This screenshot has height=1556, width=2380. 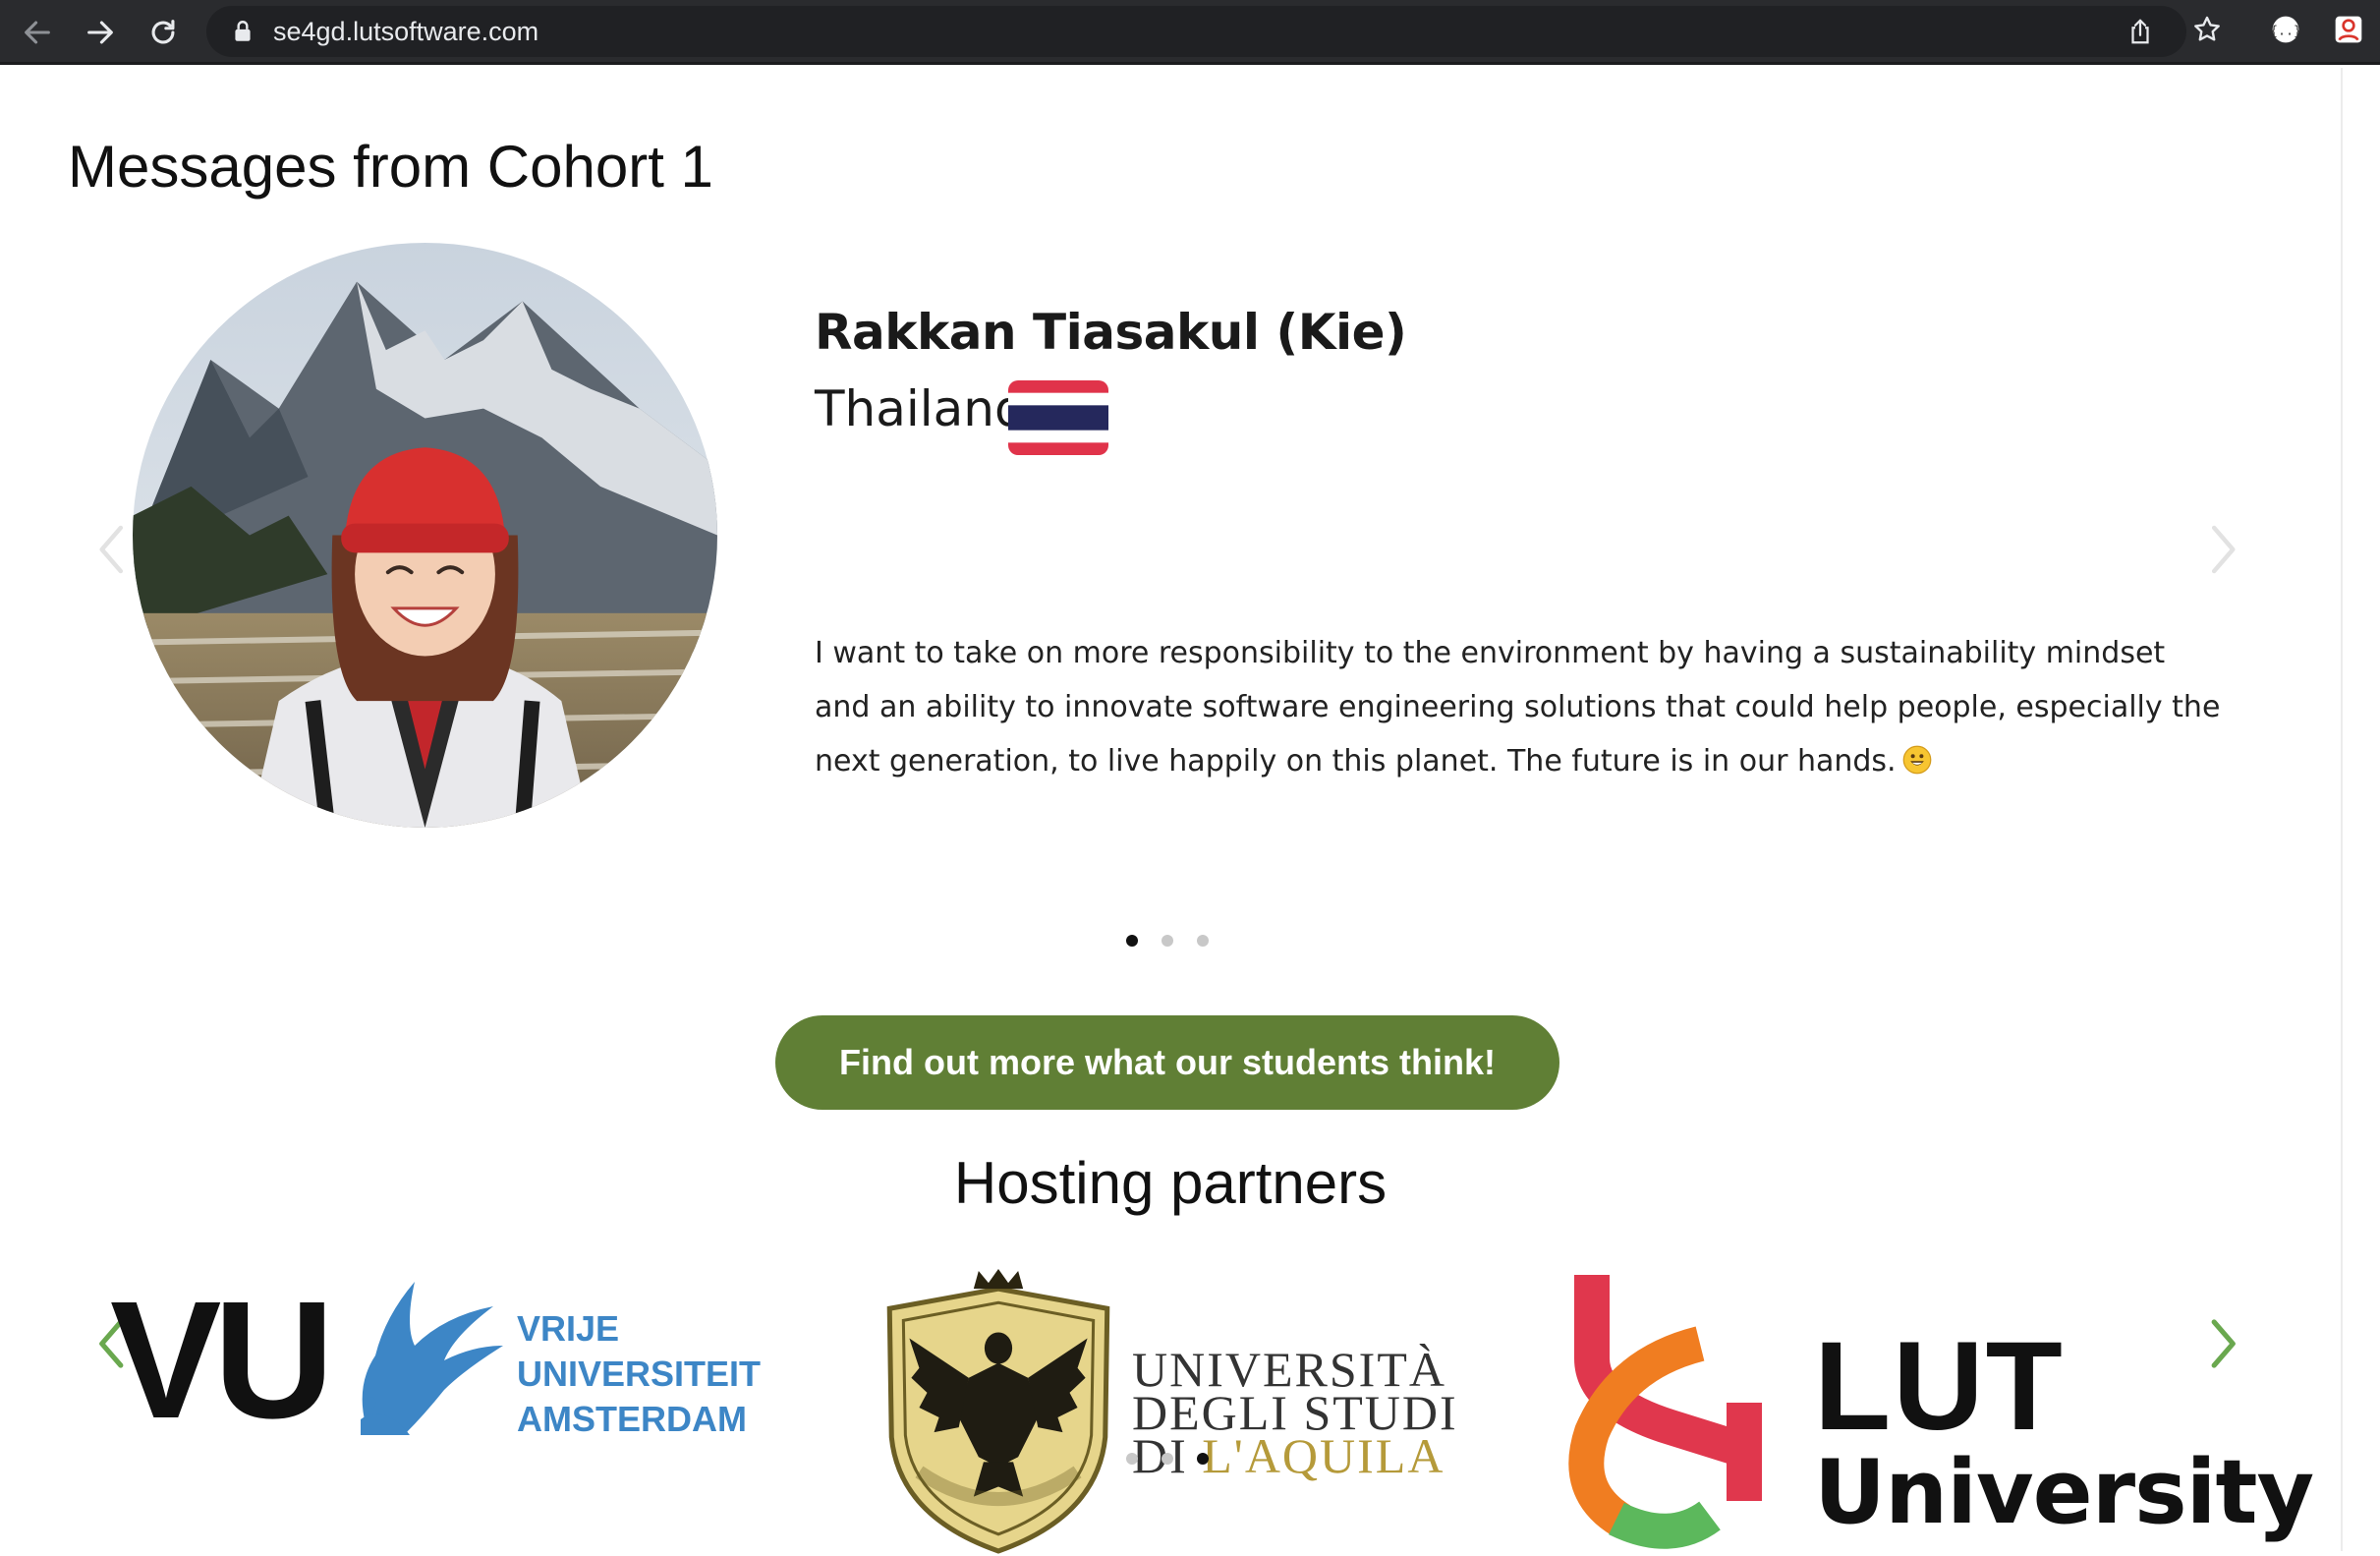 What do you see at coordinates (2140, 31) in the screenshot?
I see `share-icon` at bounding box center [2140, 31].